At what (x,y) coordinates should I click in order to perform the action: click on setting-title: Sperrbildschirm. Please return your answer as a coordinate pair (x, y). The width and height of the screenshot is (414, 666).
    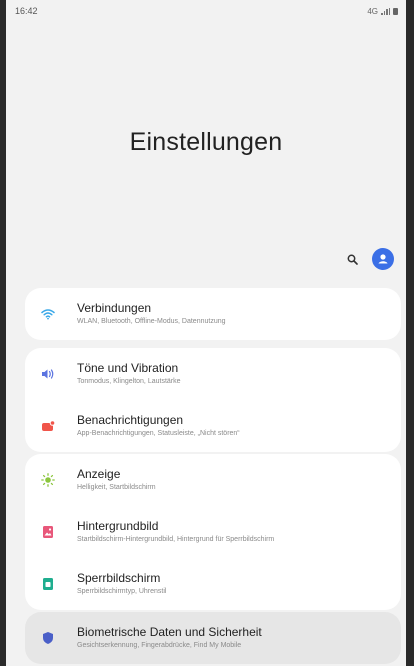
    Looking at the image, I should click on (119, 578).